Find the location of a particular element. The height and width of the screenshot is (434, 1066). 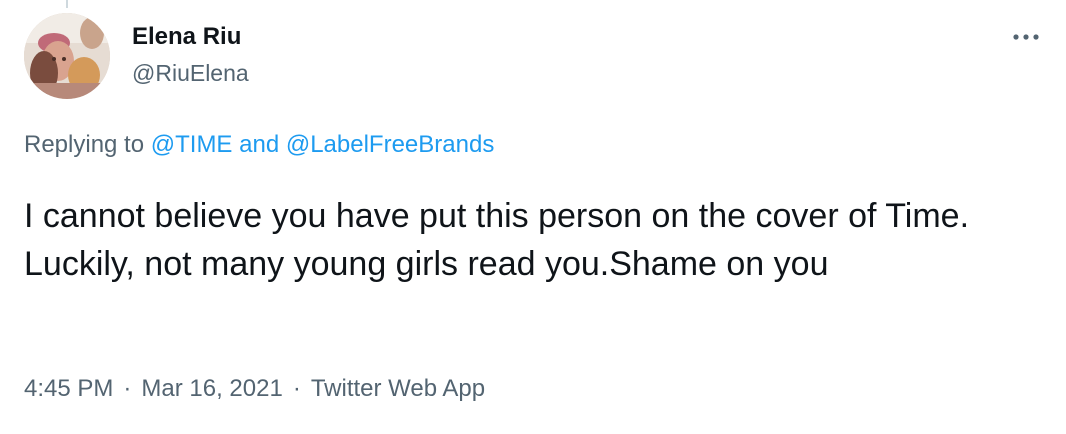

mention-link-time: @TIME is located at coordinates (192, 144).